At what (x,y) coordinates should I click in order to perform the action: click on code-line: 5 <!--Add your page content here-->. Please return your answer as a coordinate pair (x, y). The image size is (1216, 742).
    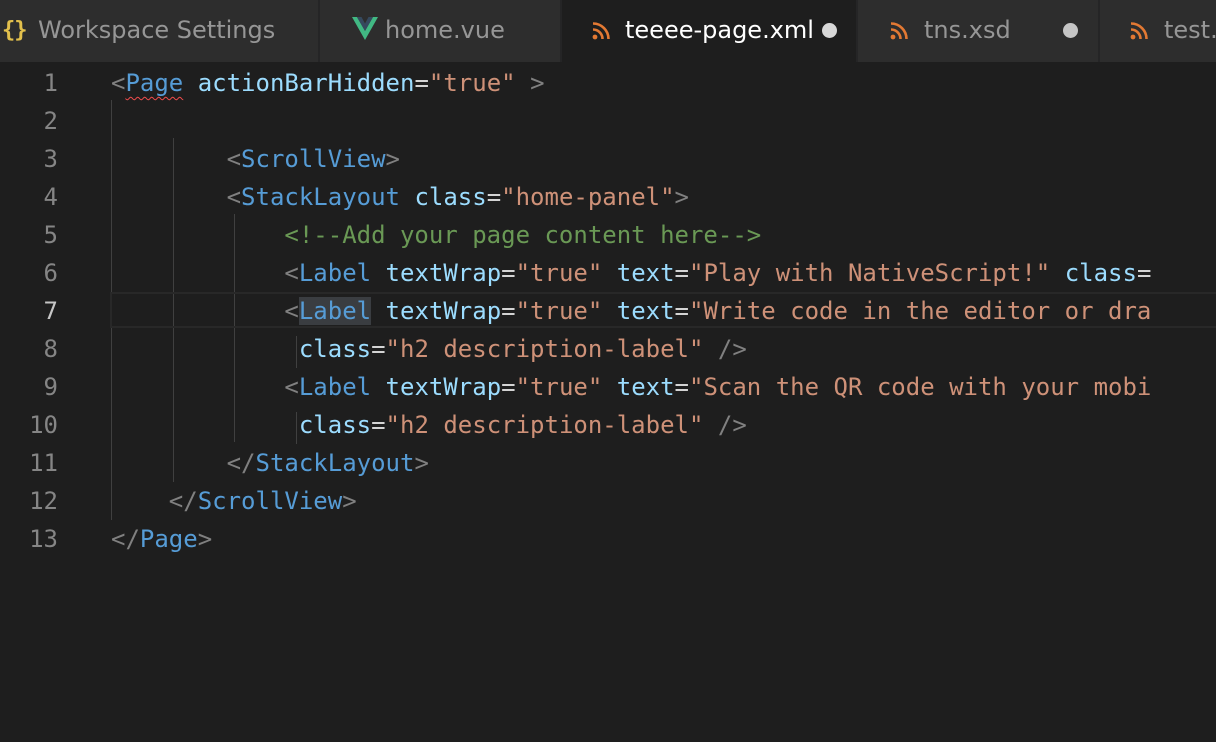
    Looking at the image, I should click on (608, 235).